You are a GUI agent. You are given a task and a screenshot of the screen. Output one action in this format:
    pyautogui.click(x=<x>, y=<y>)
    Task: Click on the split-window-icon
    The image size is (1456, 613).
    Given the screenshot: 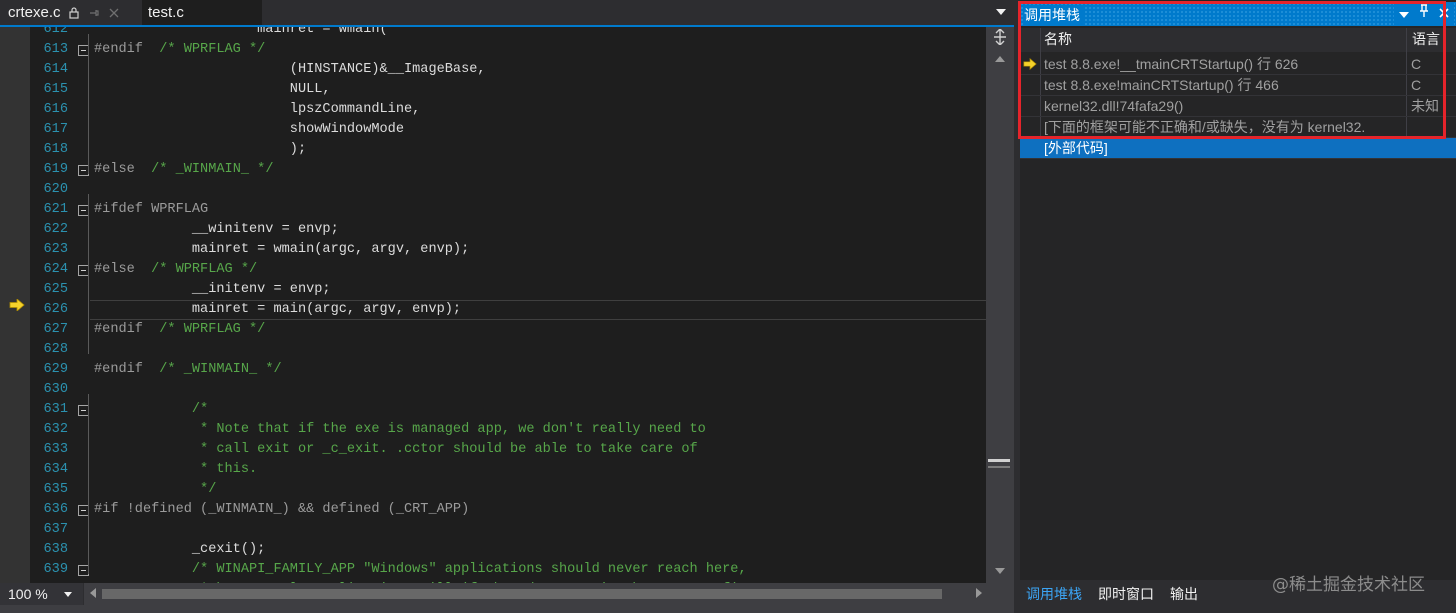 What is the action you would take?
    pyautogui.click(x=1000, y=37)
    